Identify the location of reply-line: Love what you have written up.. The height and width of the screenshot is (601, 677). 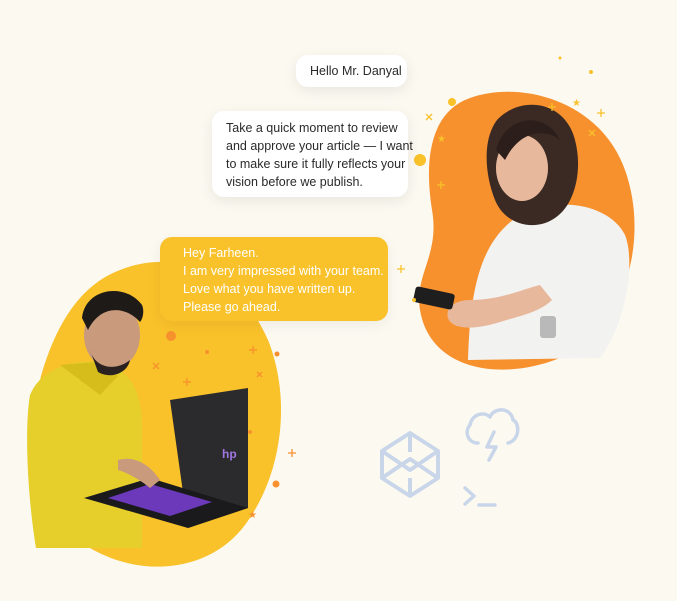
(269, 289).